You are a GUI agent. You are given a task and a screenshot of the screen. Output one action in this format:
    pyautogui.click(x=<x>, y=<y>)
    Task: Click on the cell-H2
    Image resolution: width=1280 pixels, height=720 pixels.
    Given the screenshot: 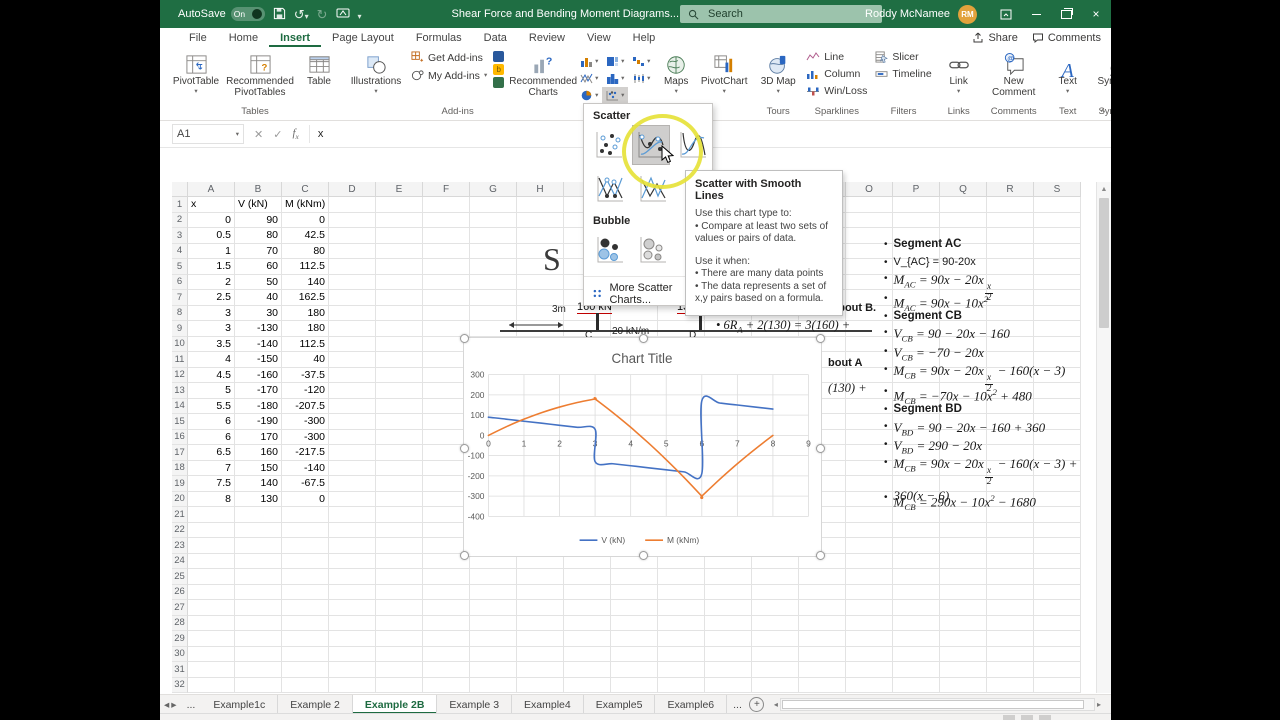 What is the action you would take?
    pyautogui.click(x=540, y=220)
    